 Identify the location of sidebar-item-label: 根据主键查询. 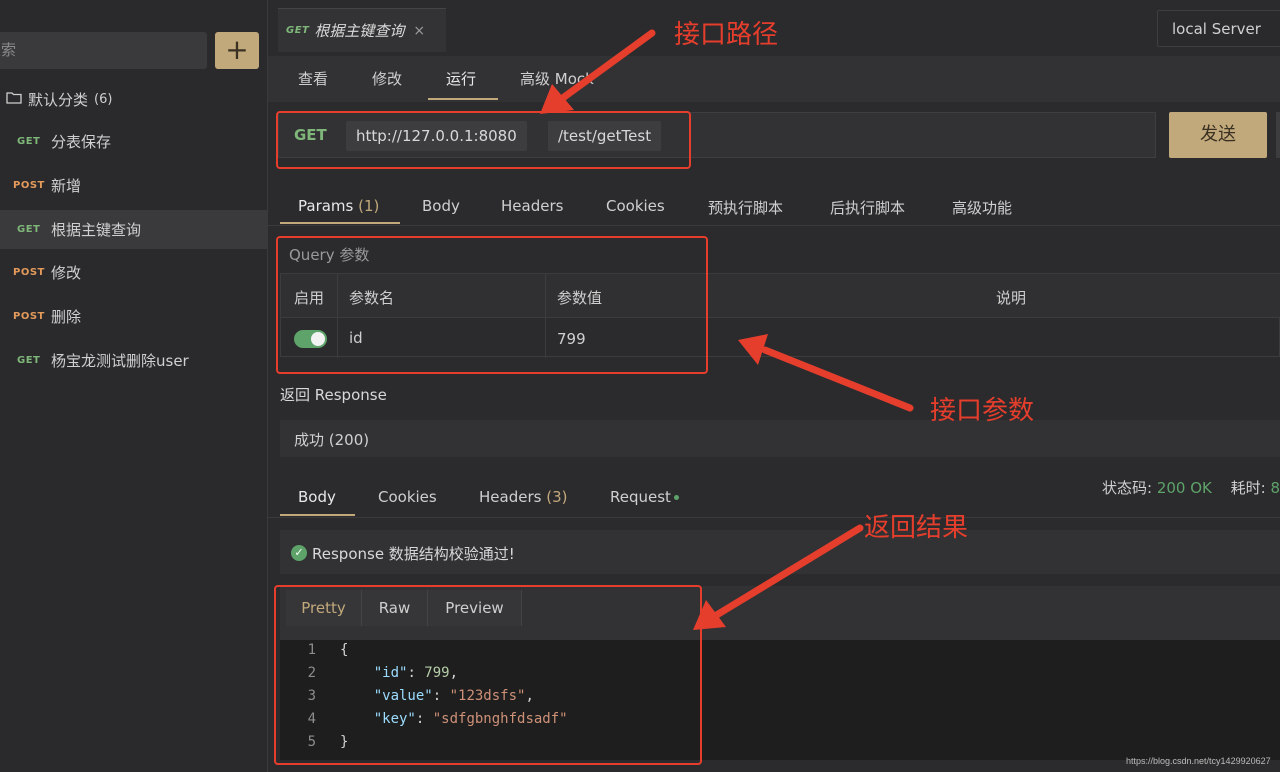
(96, 230).